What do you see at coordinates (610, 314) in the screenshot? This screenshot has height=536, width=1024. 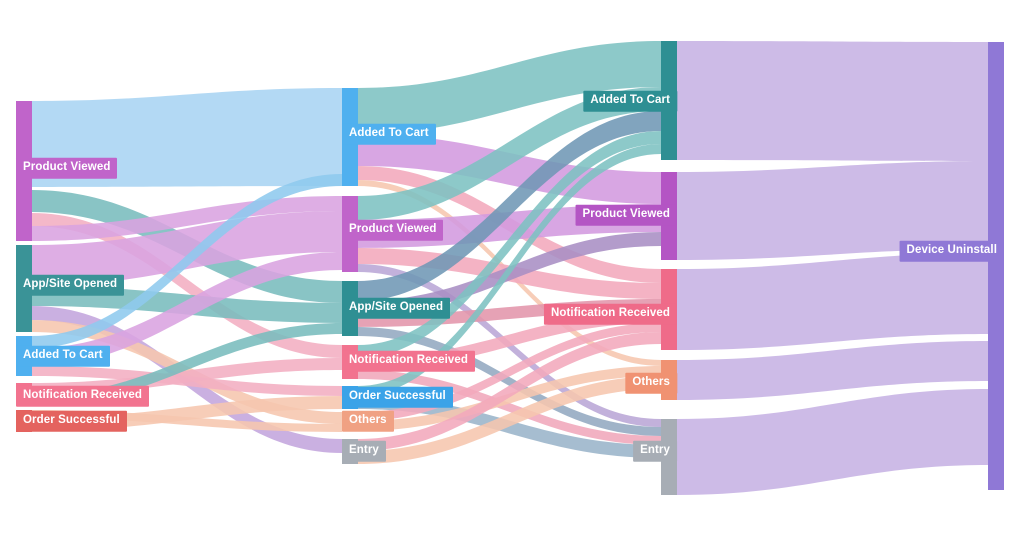 I see `sankey-node-label-notification-received-col2: Notification Received` at bounding box center [610, 314].